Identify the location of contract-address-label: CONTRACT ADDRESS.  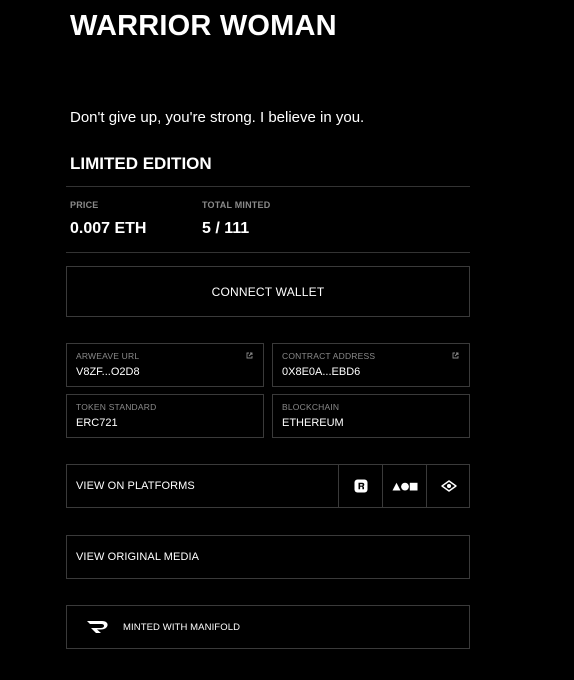
(329, 356).